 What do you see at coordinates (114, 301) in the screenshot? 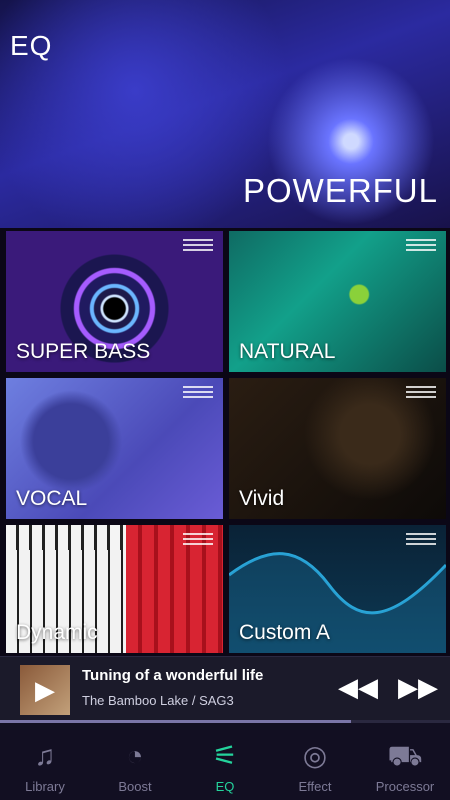
I see `preset-tile-super-bass: SUPER BASS` at bounding box center [114, 301].